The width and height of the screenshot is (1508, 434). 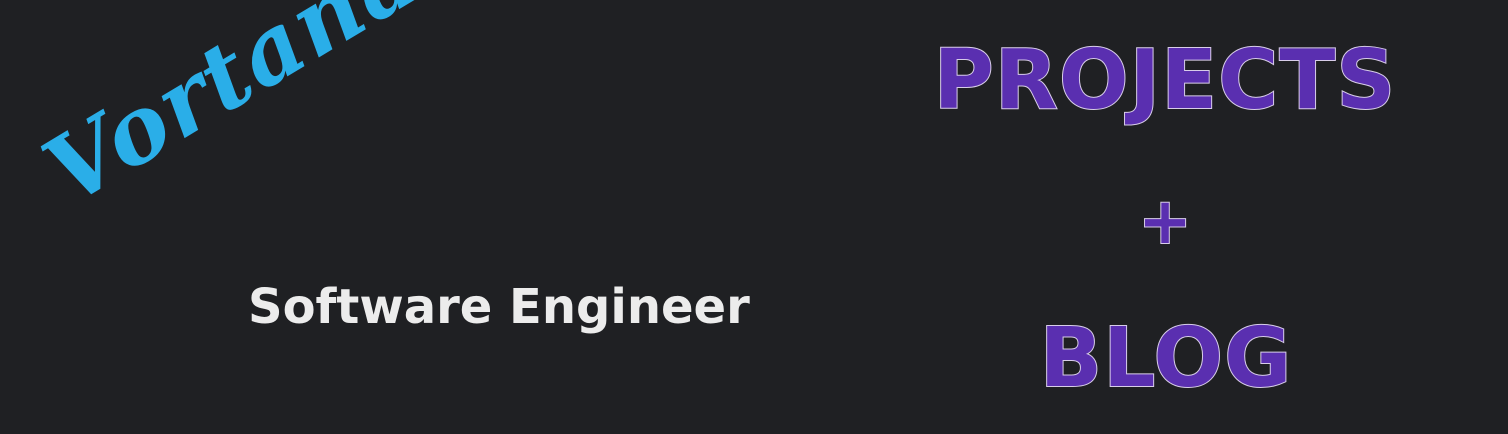 What do you see at coordinates (499, 307) in the screenshot?
I see `job-title: Software Engineer` at bounding box center [499, 307].